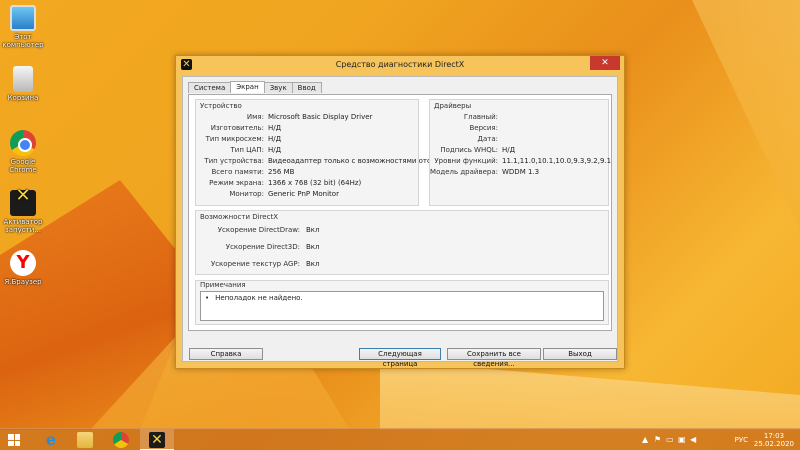 This screenshot has width=800, height=450. I want to click on desktop-icon-chrome: Google Chrome, so click(23, 152).